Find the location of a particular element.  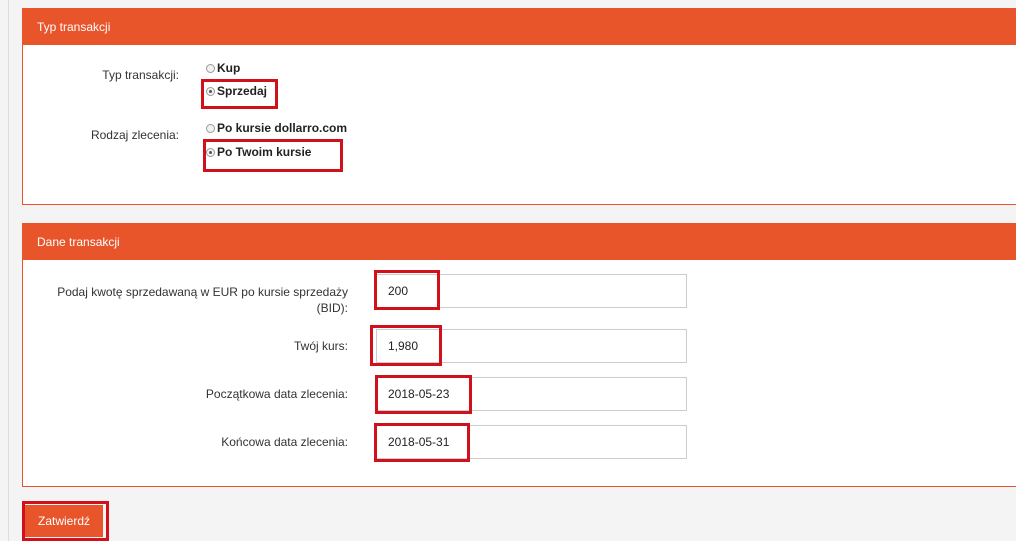

radio-sell: Sprzedaj is located at coordinates (236, 91).